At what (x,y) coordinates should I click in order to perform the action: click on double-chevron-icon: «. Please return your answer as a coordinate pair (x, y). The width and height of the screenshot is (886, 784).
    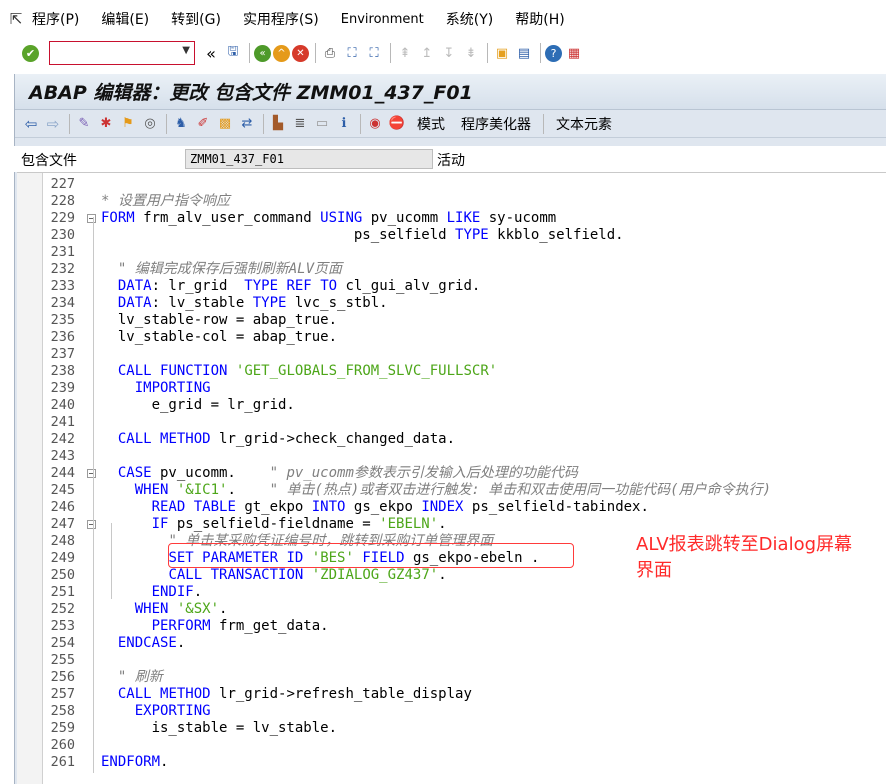
    Looking at the image, I should click on (211, 53).